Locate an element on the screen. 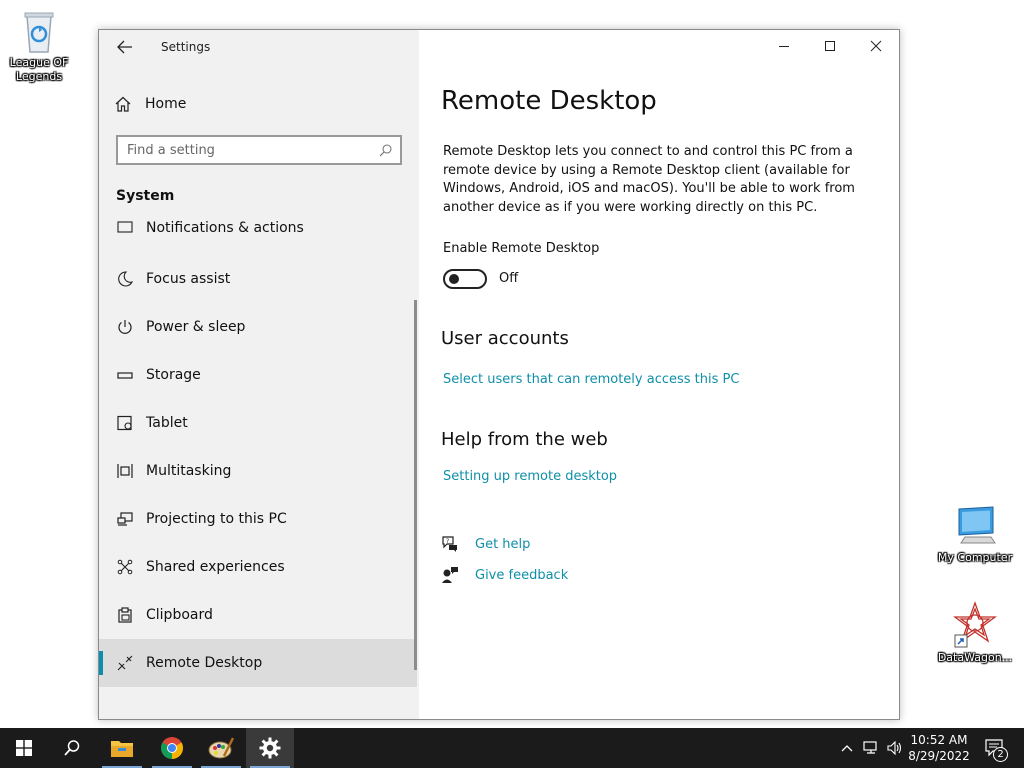 This screenshot has height=768, width=1024. sidebar-item-focus-assist: Focus assist is located at coordinates (258, 279).